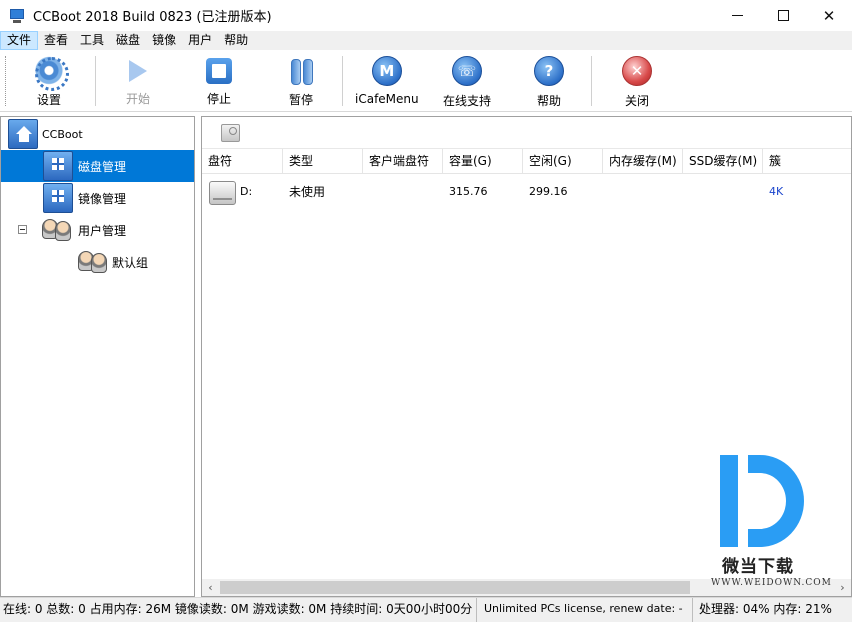  Describe the element at coordinates (102, 230) in the screenshot. I see `tree-item-label: 用户管理` at that location.